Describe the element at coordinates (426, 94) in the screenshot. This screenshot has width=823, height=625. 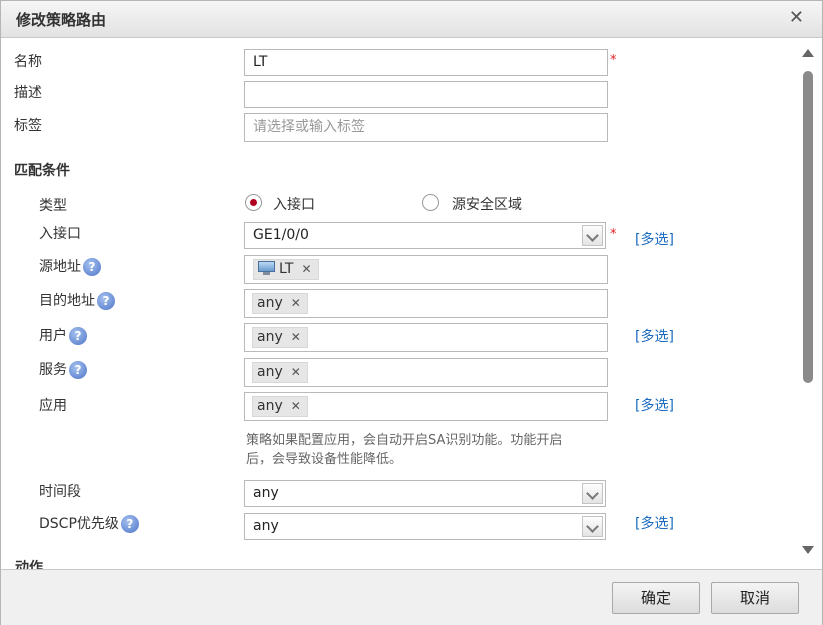
I see `desc-input` at that location.